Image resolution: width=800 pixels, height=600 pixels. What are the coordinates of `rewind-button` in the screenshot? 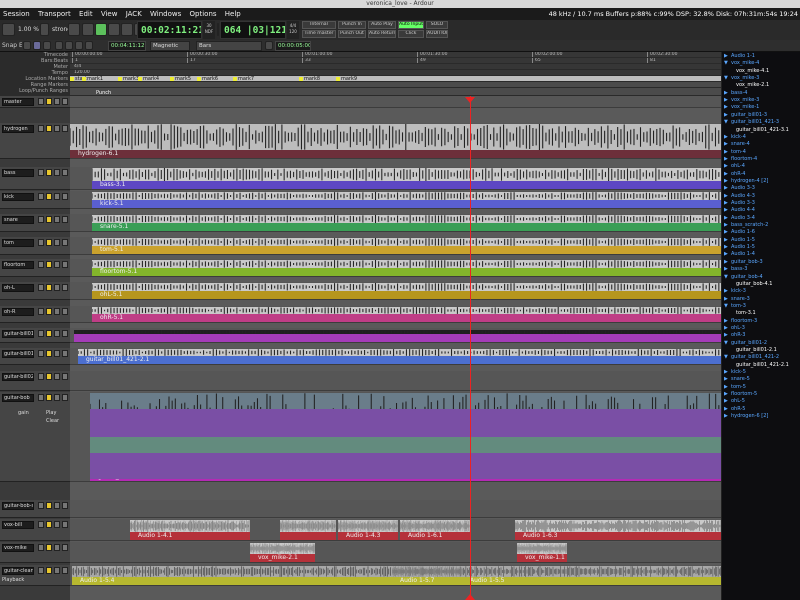 It's located at (88, 29).